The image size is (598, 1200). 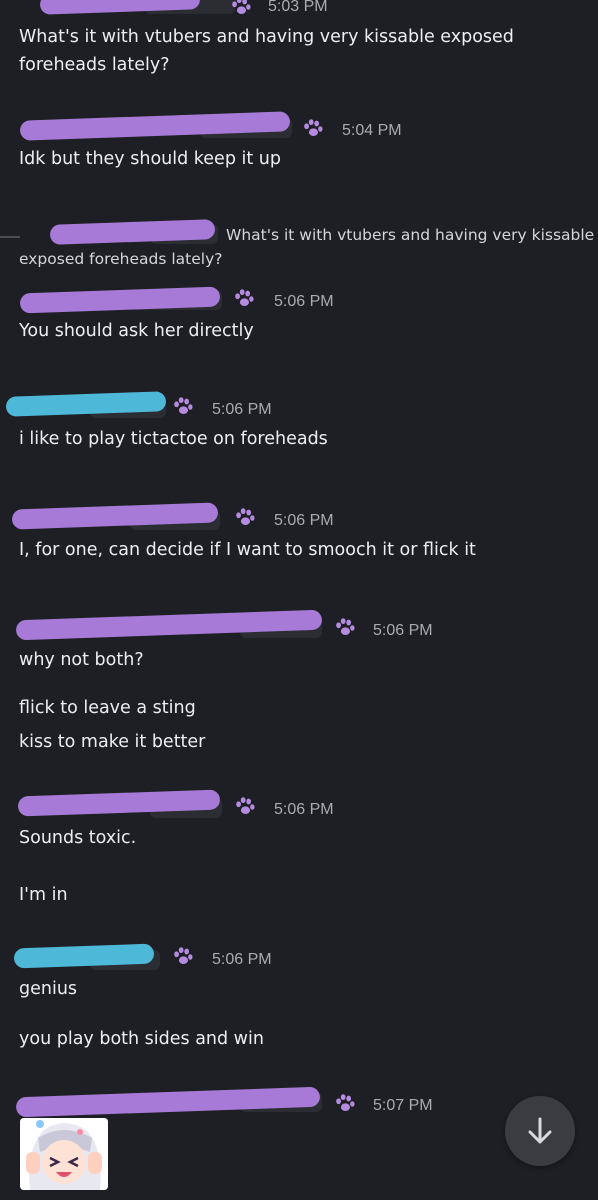 I want to click on redacted-username, so click(x=168, y=1102).